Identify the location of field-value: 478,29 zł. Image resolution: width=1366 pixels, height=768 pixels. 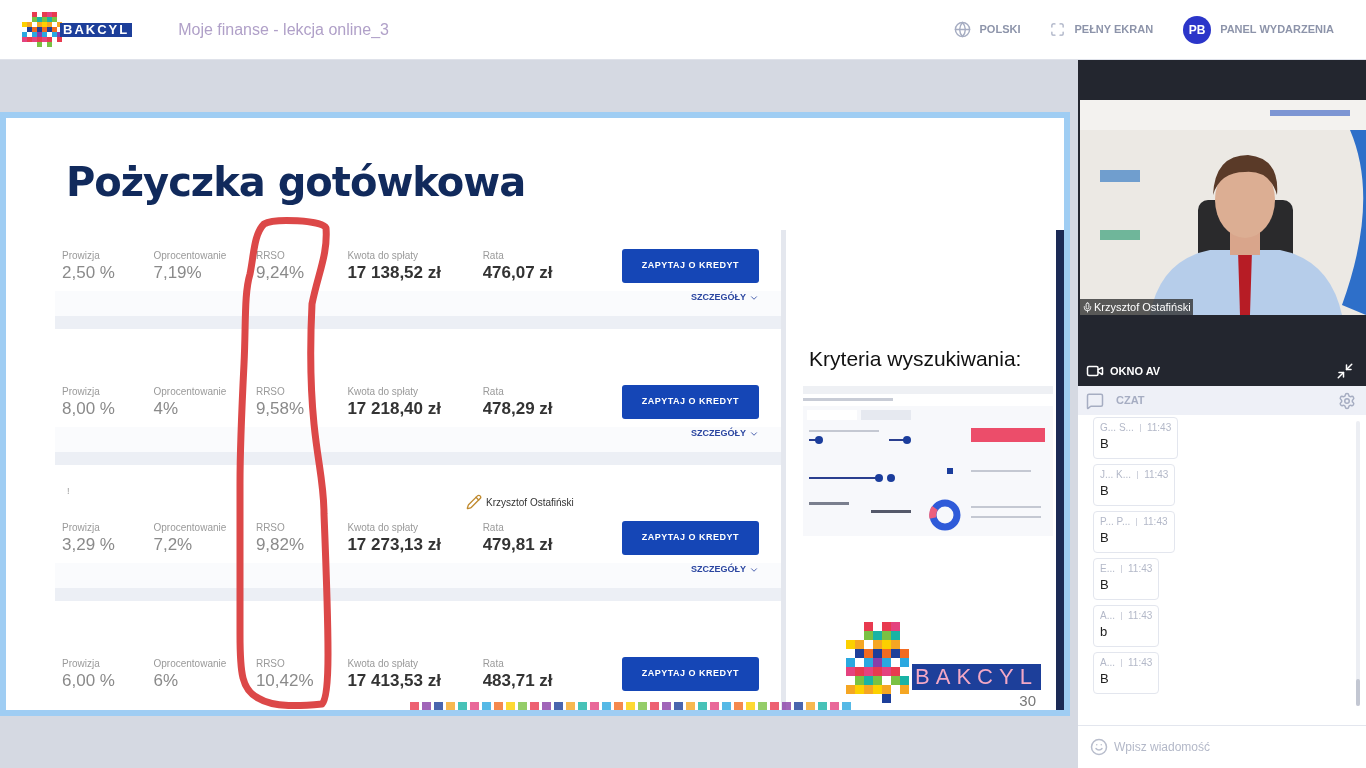
(518, 408).